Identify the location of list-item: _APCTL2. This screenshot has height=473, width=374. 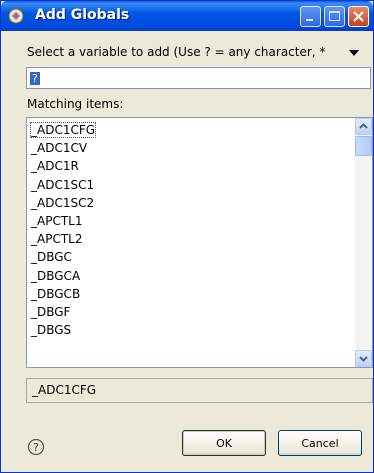
(189, 239).